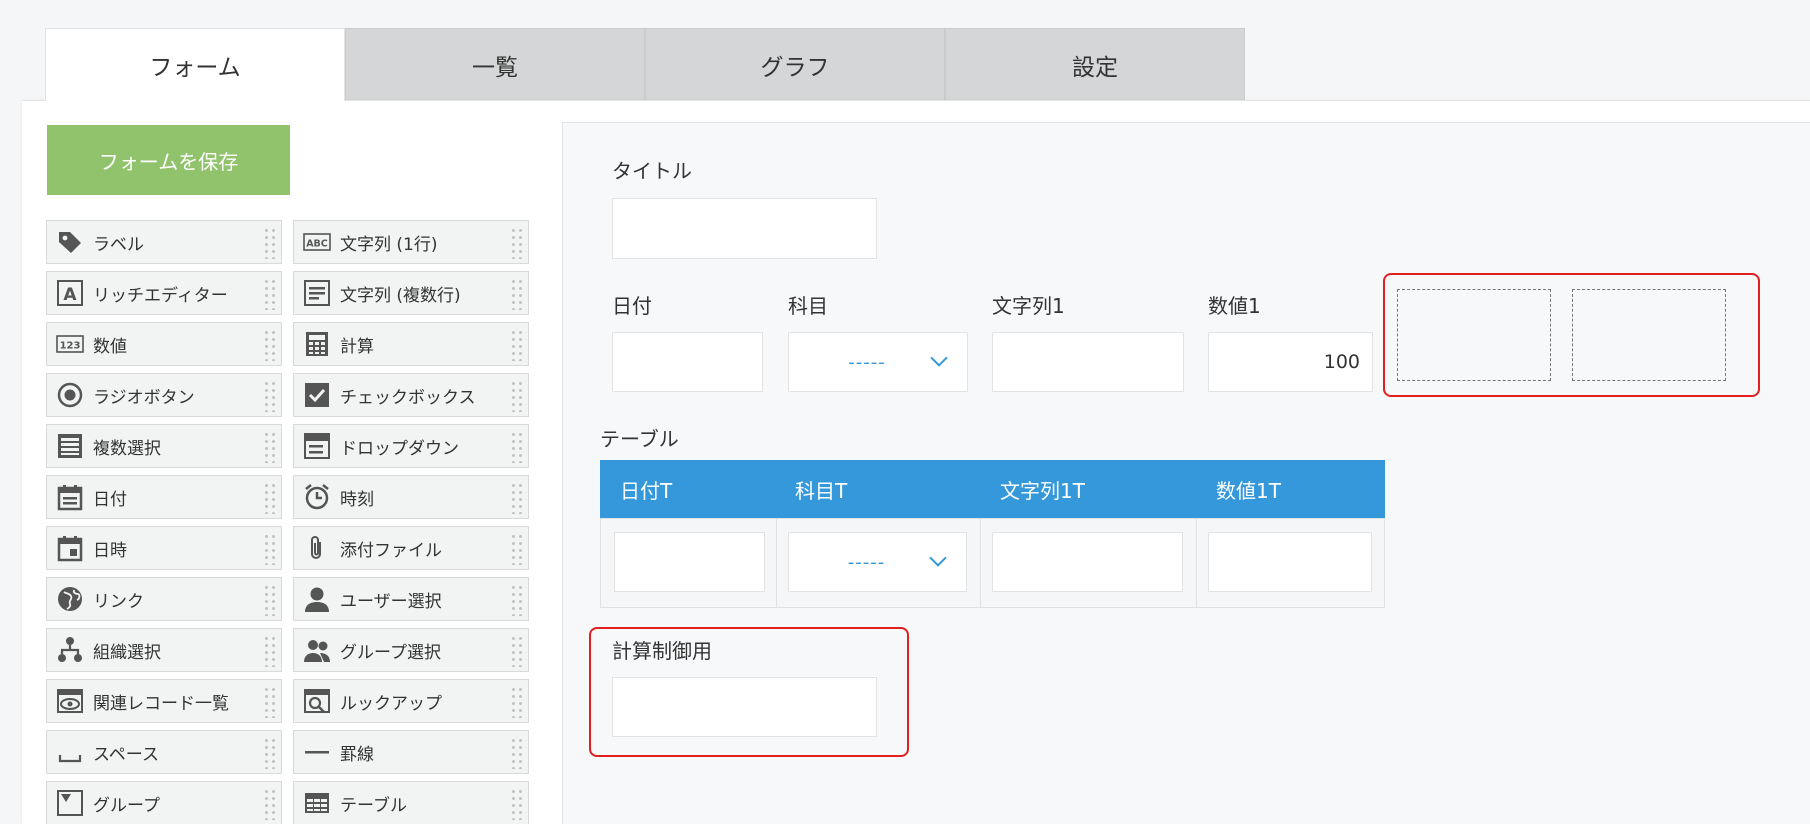 The width and height of the screenshot is (1810, 824). I want to click on palette-item-text: 日時, so click(110, 550).